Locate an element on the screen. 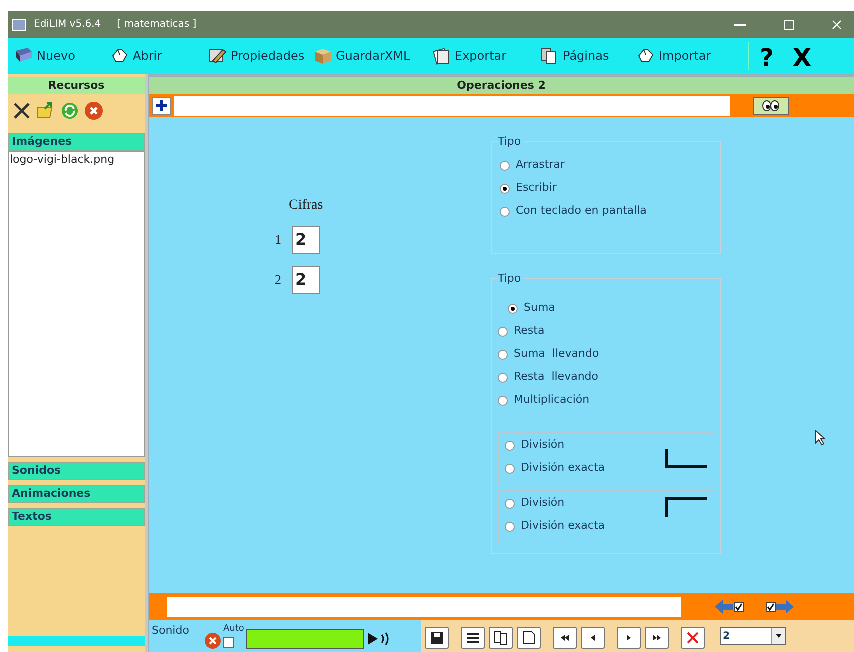 This screenshot has width=854, height=652. sidebar-header: Recursos is located at coordinates (76, 85).